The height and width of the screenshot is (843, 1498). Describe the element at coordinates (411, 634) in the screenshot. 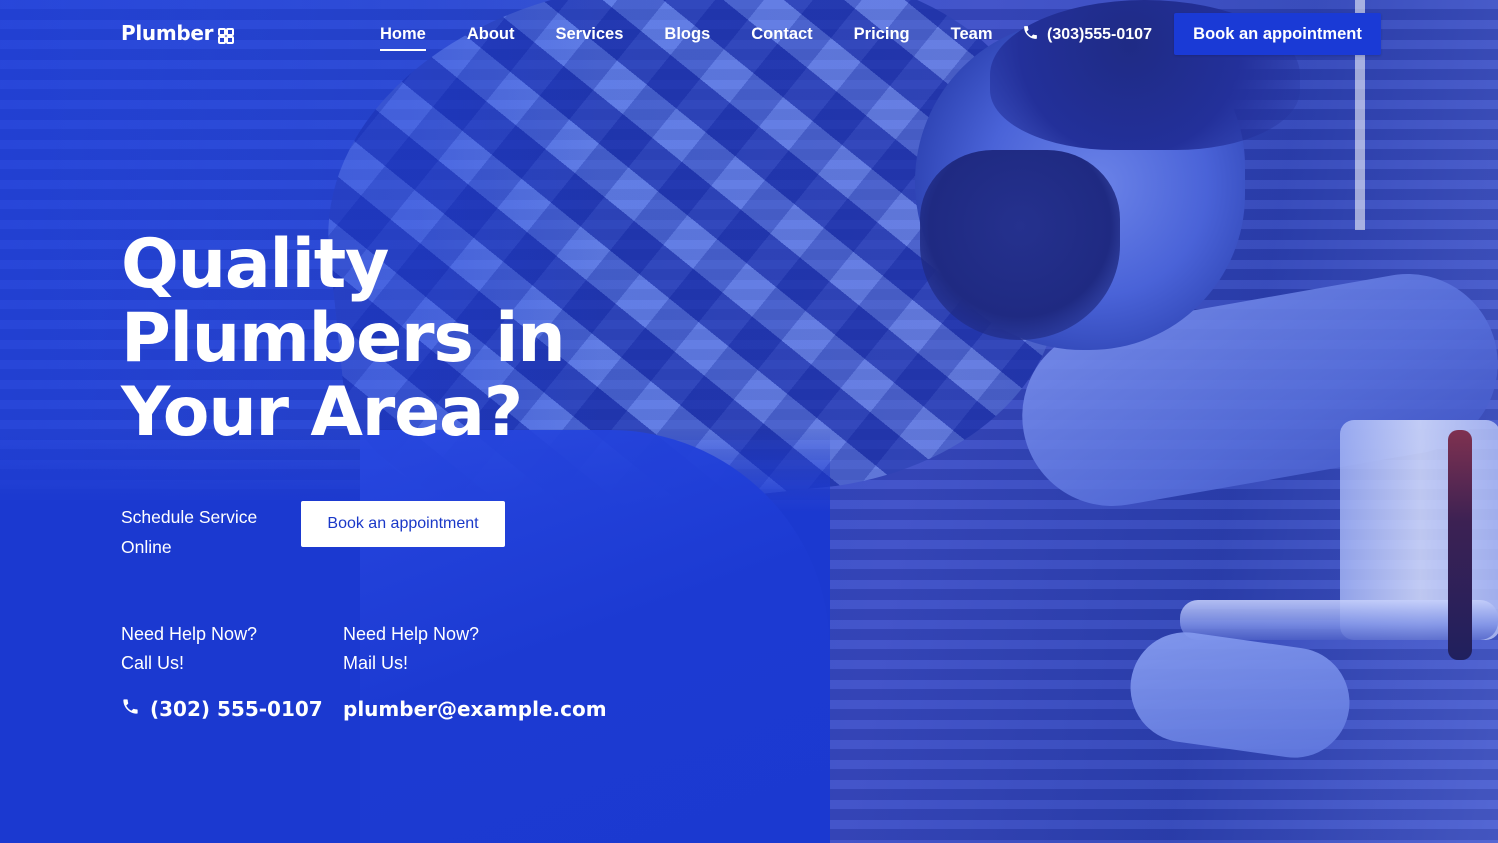

I see `mail-help-label-line-1: Need Help Now?` at that location.